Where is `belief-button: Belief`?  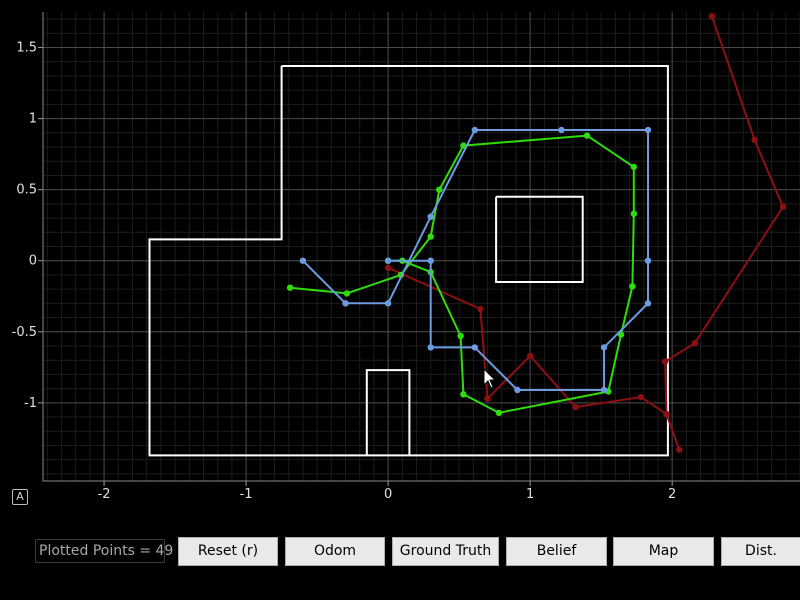
belief-button: Belief is located at coordinates (556, 551).